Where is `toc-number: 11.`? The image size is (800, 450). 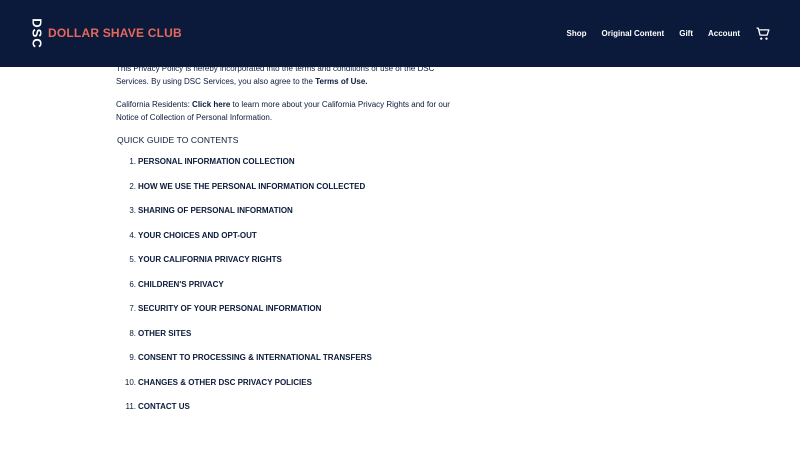
toc-number: 11. is located at coordinates (130, 406).